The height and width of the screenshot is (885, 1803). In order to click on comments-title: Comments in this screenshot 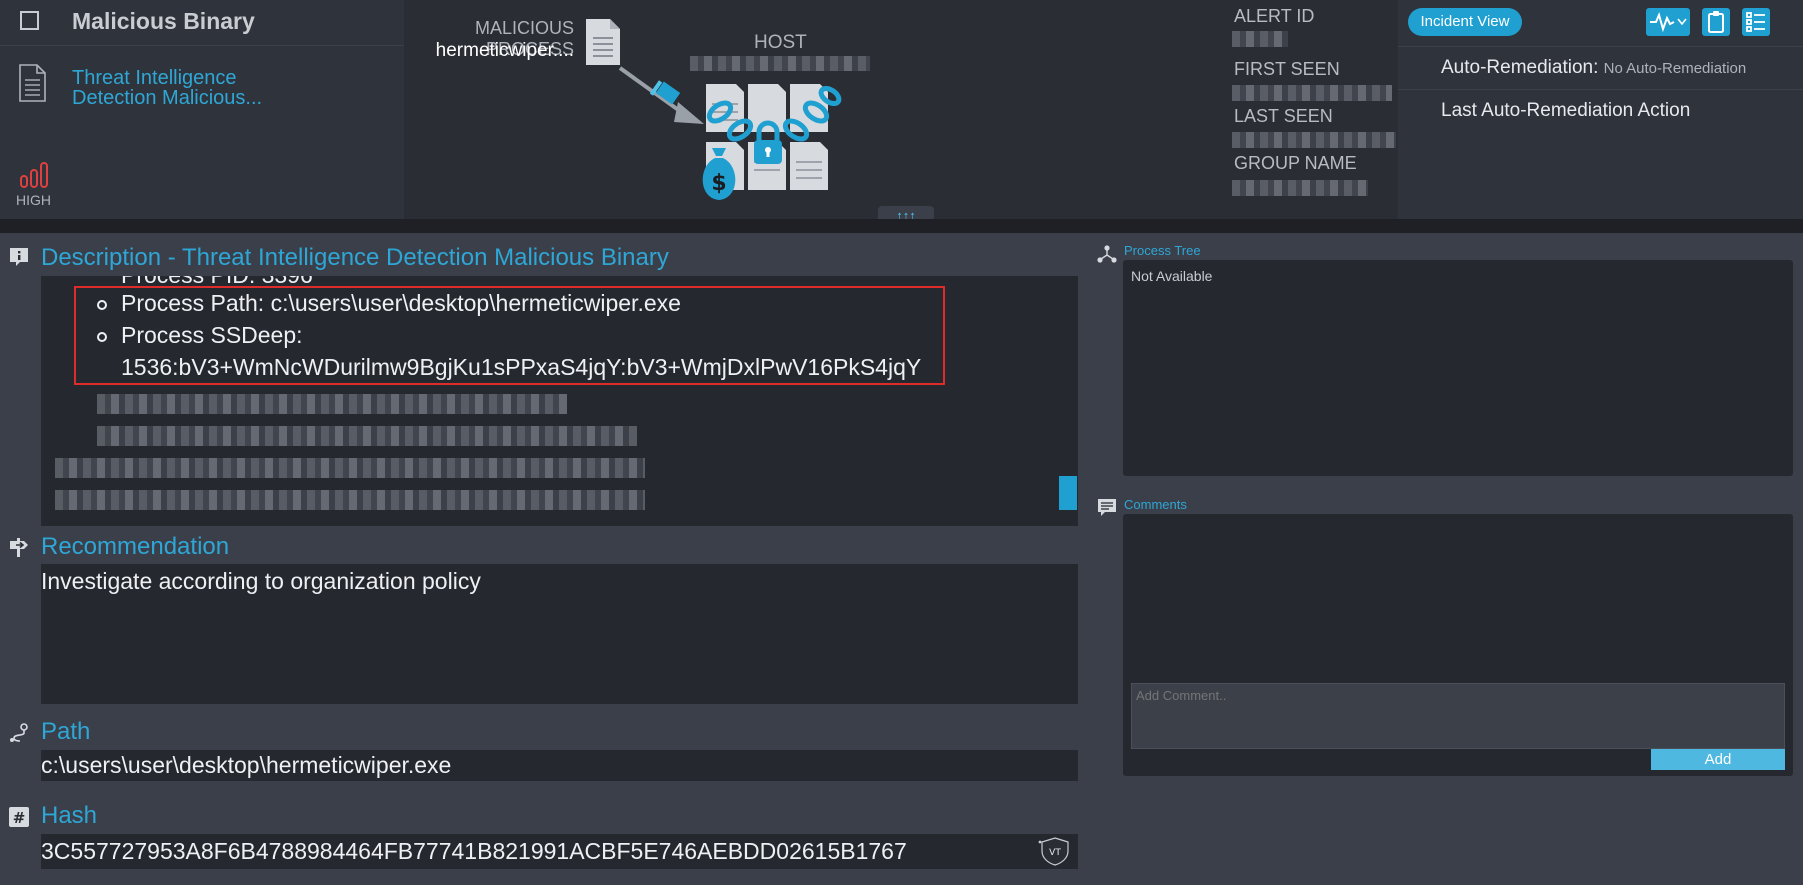, I will do `click(1155, 504)`.